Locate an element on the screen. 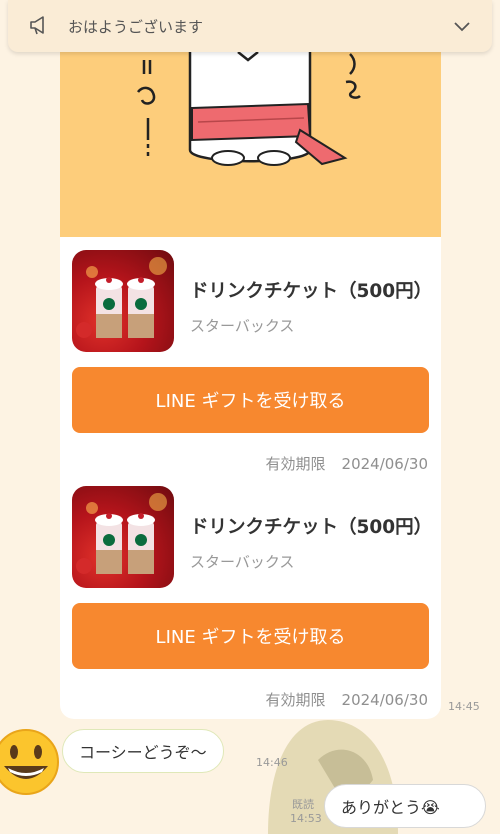 Image resolution: width=500 pixels, height=834 pixels. megaphone-icon is located at coordinates (37, 25).